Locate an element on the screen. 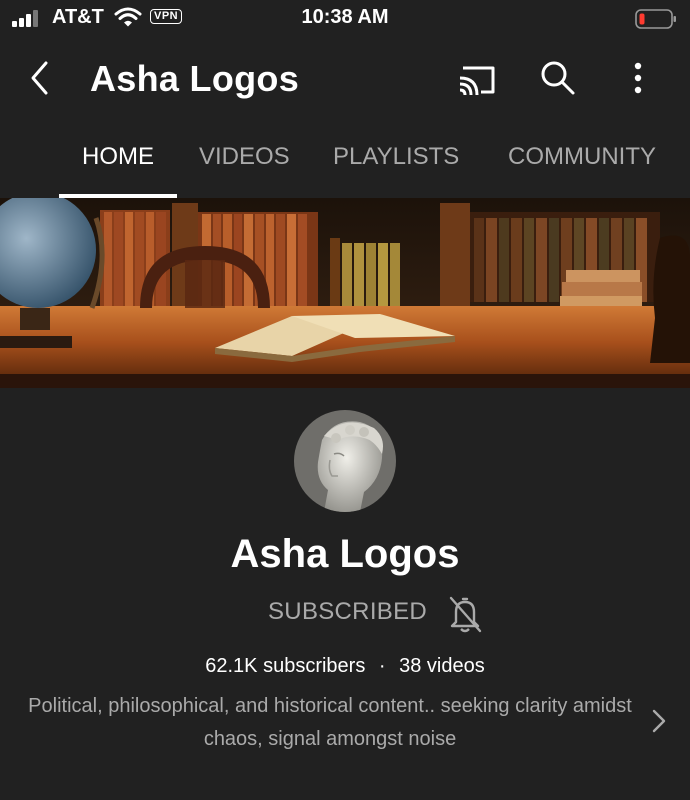  status-bar: AT&T VPN 10:38 AM is located at coordinates (345, 19).